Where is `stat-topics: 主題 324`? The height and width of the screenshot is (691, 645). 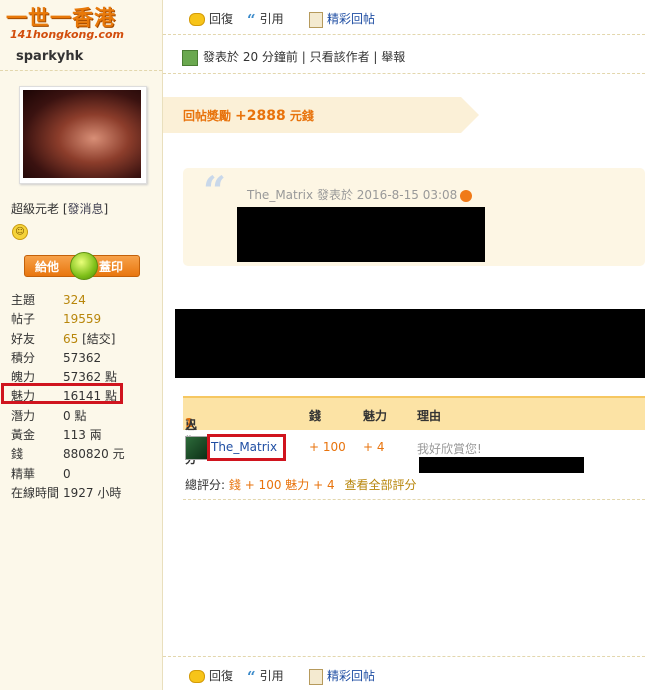 stat-topics: 主題 324 is located at coordinates (48, 300).